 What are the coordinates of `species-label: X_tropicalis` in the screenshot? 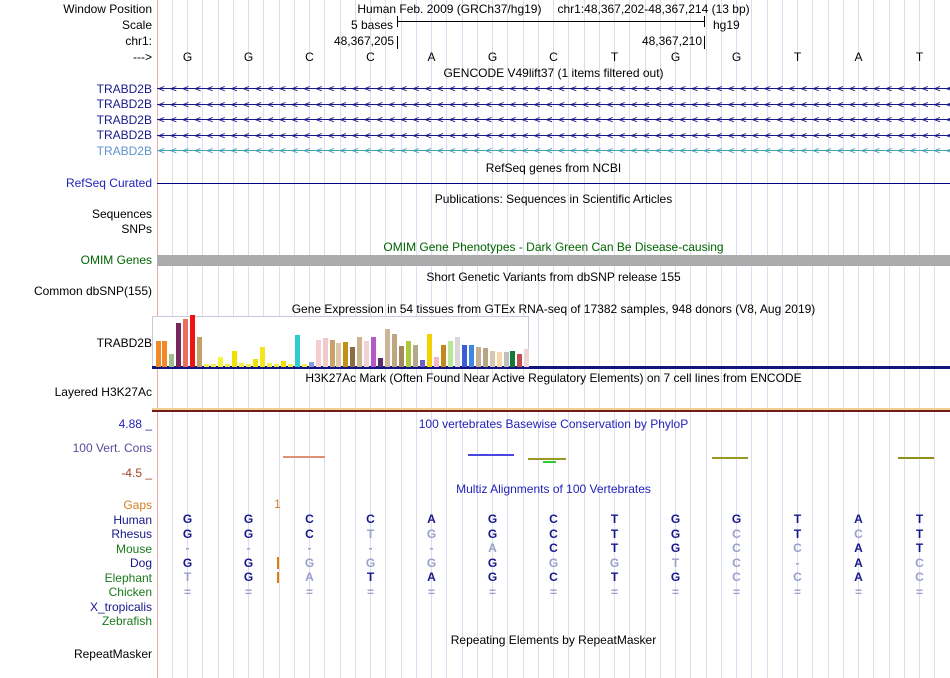 It's located at (76, 607).